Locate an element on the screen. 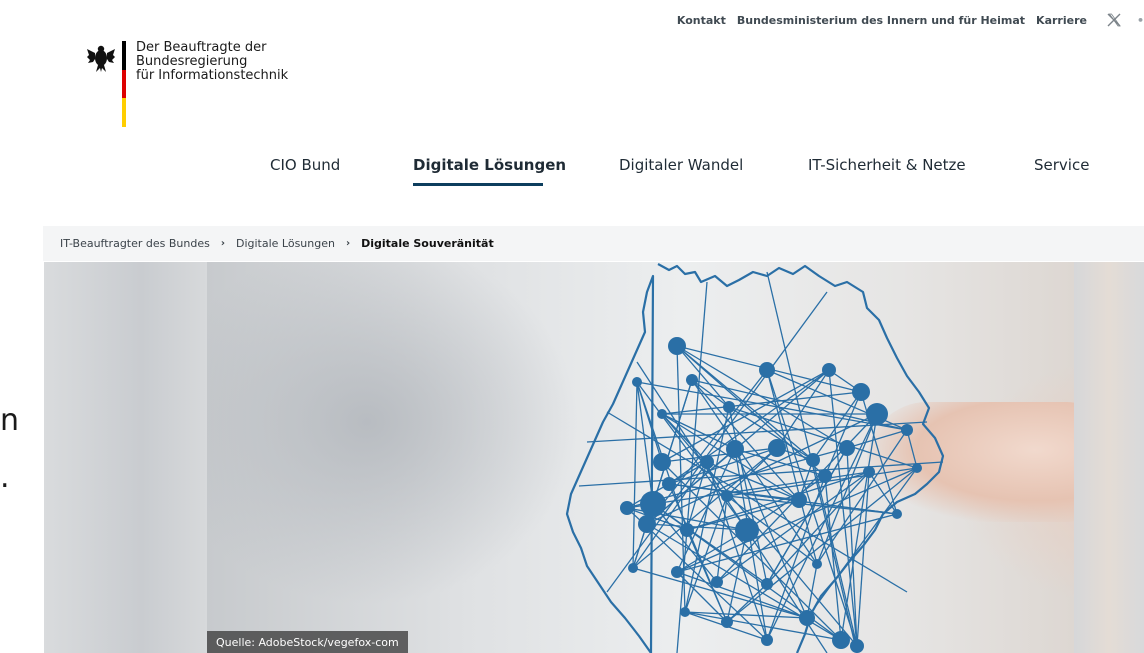  image-caption: Quelle: AdobeStock/vegefox-com is located at coordinates (307, 642).